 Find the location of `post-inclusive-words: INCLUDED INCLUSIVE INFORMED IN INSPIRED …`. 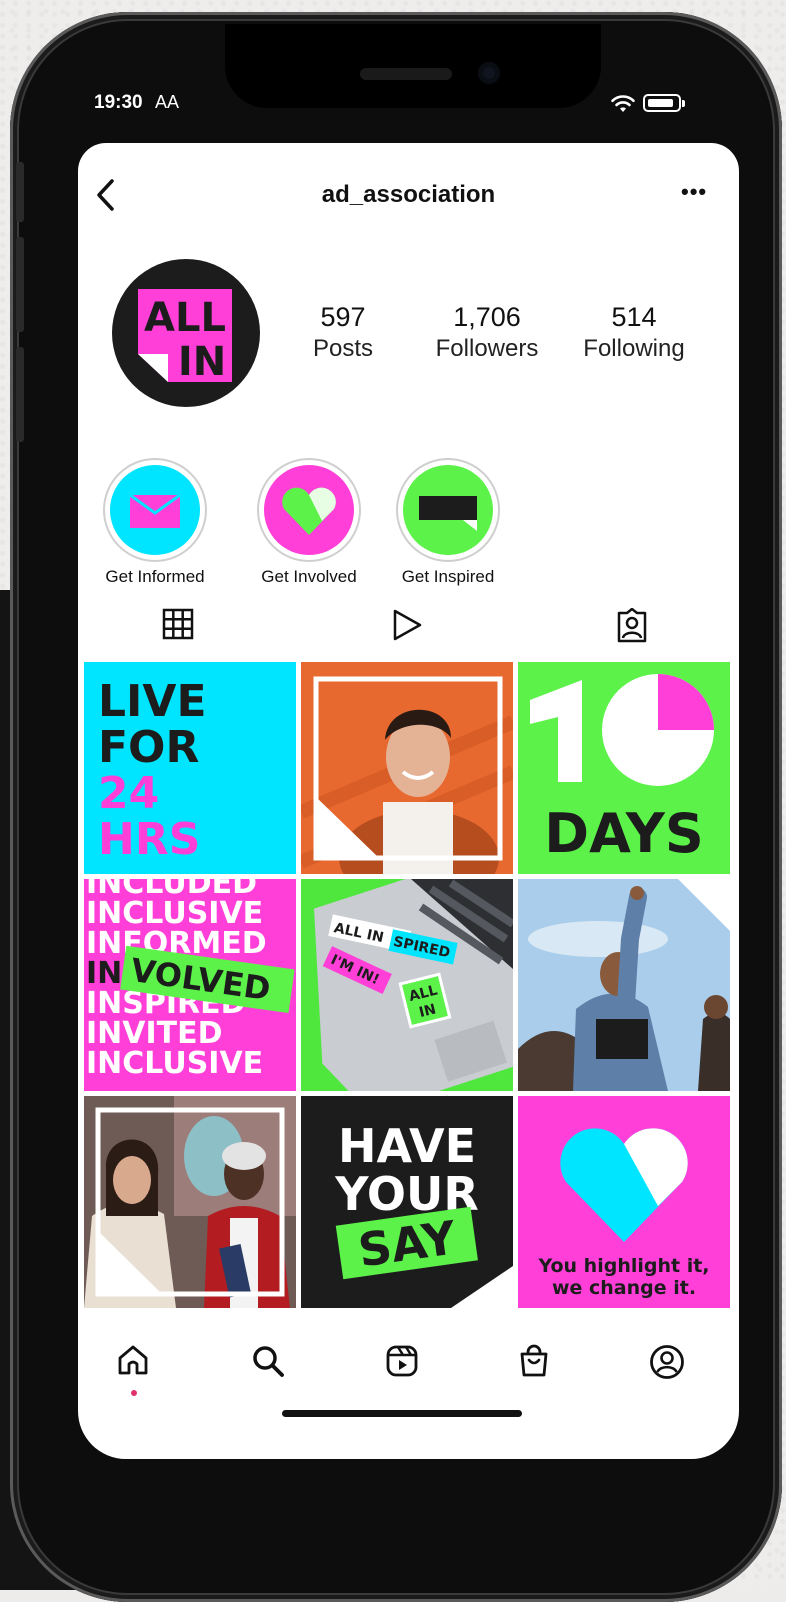

post-inclusive-words: INCLUDED INCLUSIVE INFORMED IN INSPIRED … is located at coordinates (190, 985).